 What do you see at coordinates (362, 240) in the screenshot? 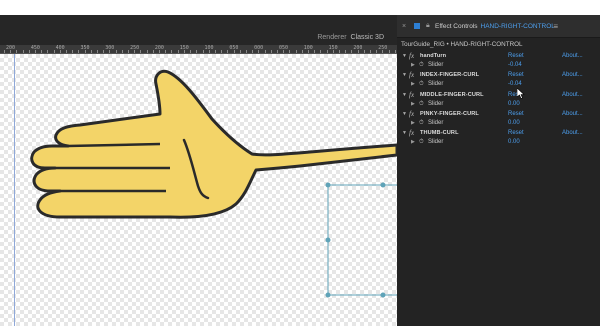
I see `control-bounding-box` at bounding box center [362, 240].